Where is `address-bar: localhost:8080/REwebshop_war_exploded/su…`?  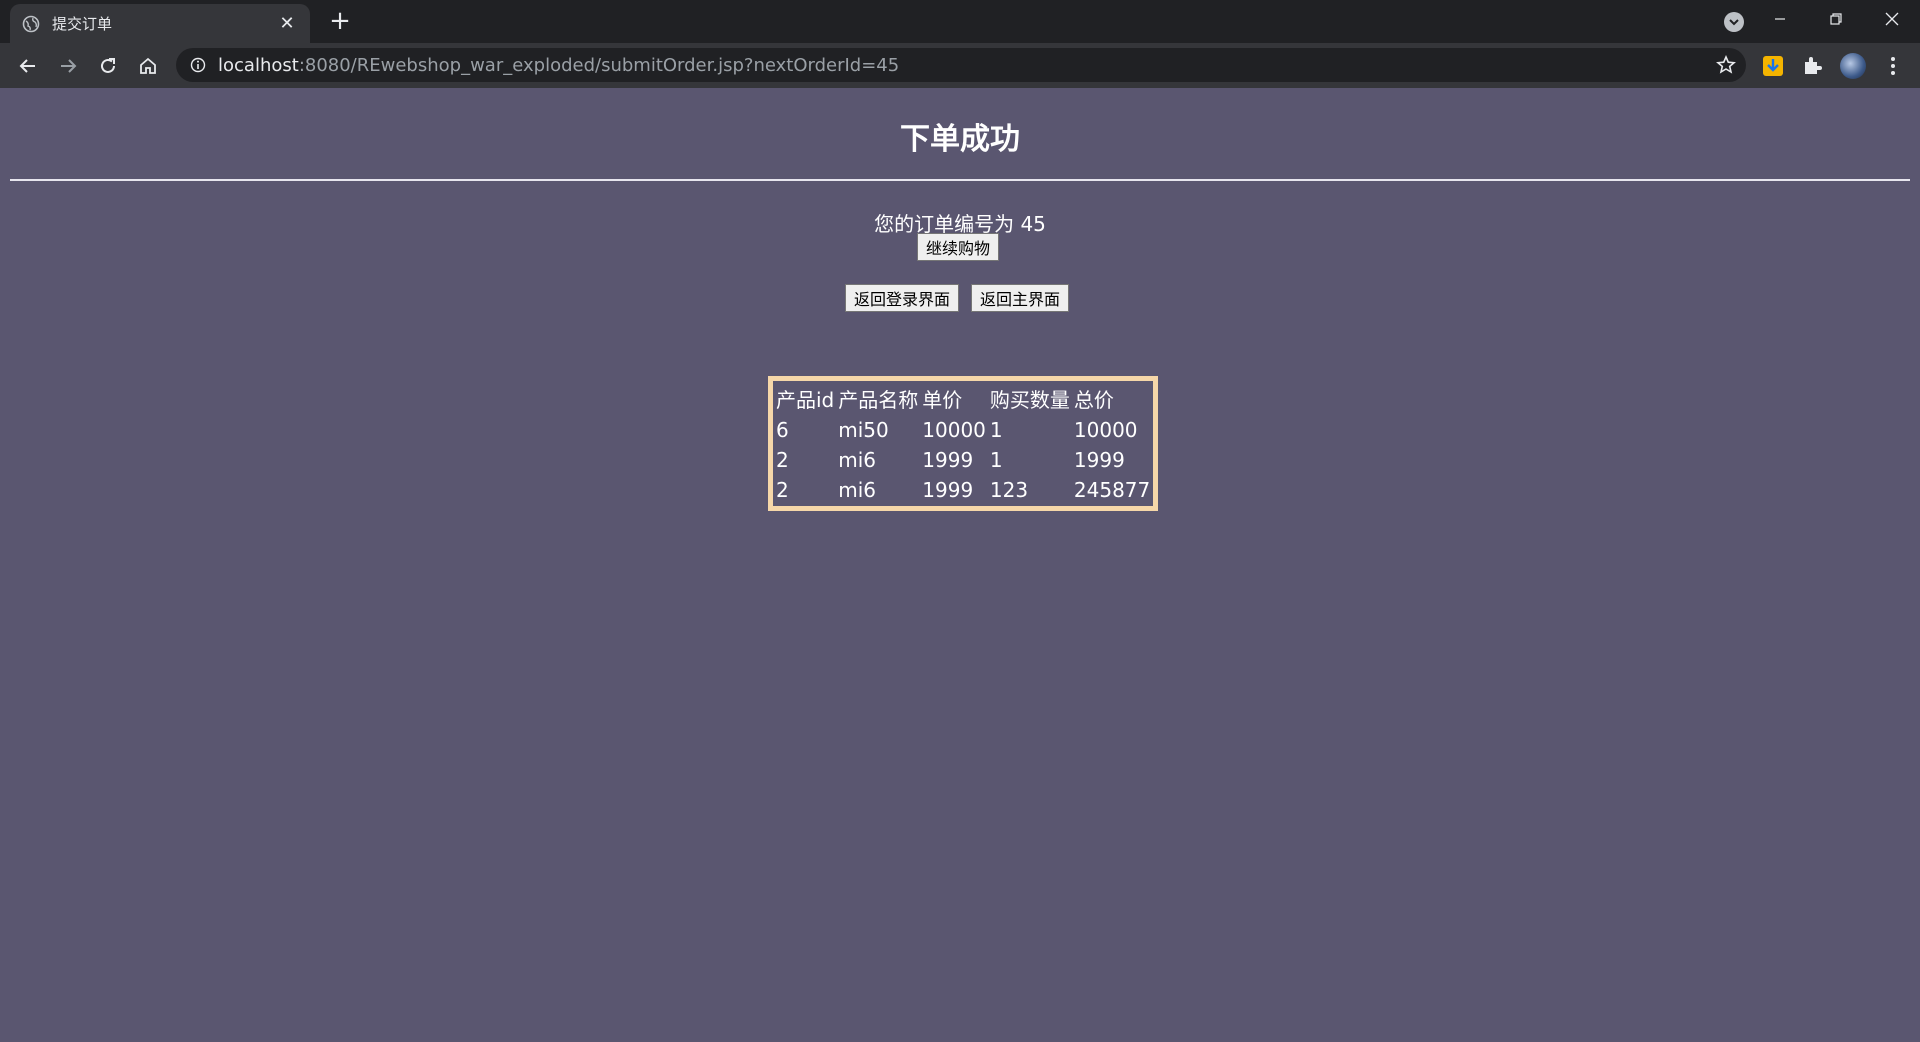
address-bar: localhost:8080/REwebshop_war_exploded/su… is located at coordinates (961, 65).